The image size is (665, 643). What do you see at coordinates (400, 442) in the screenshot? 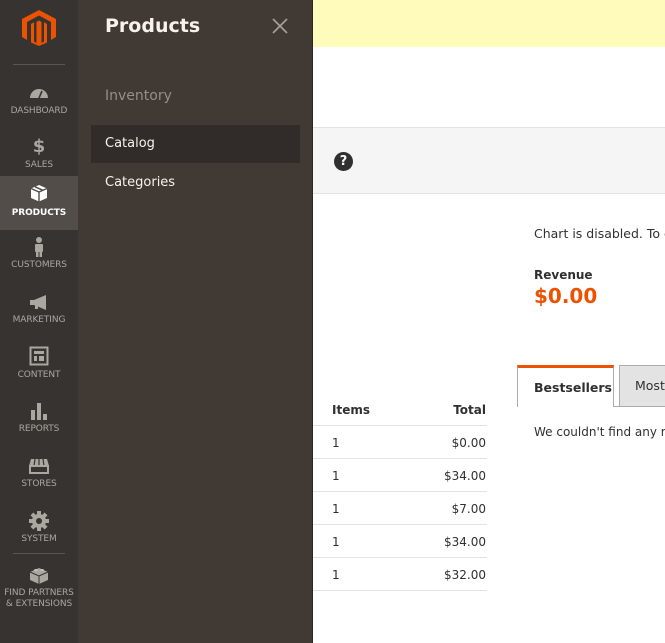
I see `table-row: 1 $0.00` at bounding box center [400, 442].